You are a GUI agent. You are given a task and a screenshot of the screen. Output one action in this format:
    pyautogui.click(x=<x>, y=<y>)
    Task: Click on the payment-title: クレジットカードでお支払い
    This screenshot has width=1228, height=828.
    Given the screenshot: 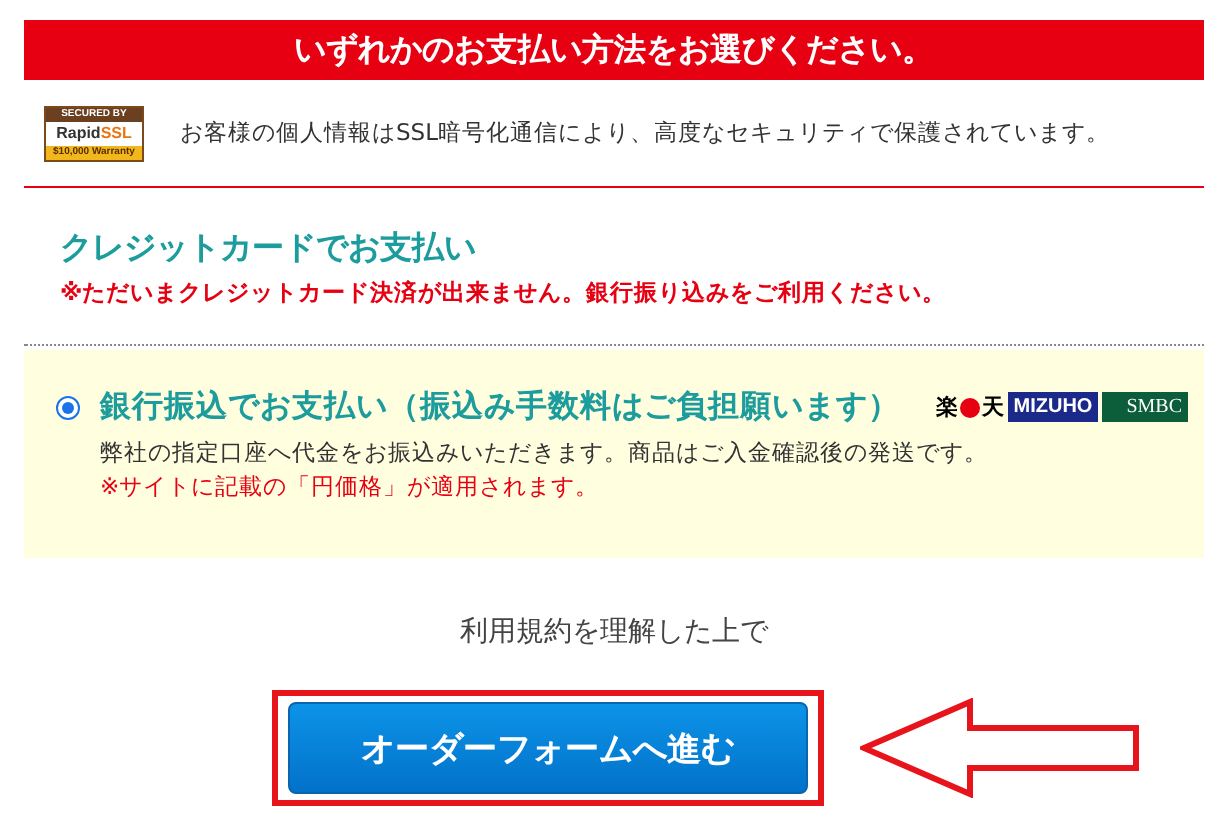 What is the action you would take?
    pyautogui.click(x=269, y=249)
    